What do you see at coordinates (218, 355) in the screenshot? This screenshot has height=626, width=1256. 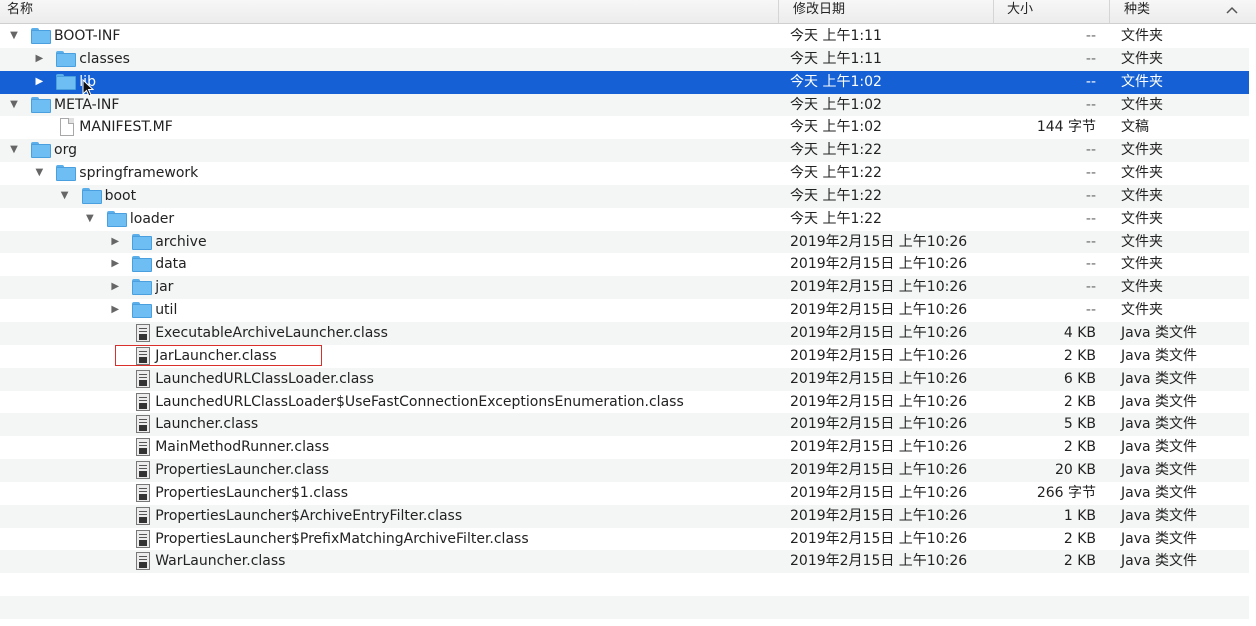 I see `annotation-highlight-box` at bounding box center [218, 355].